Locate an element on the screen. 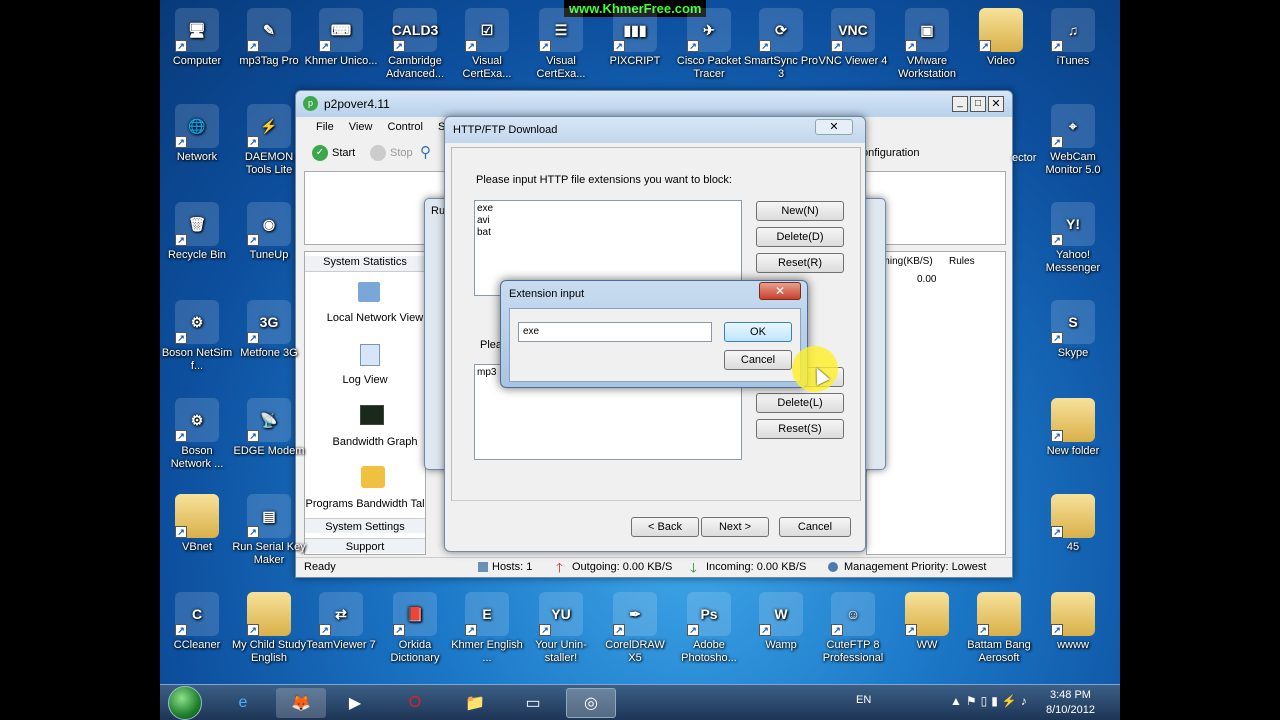 Image resolution: width=1280 pixels, height=720 pixels. sidebar-system-settings: System Settings is located at coordinates (365, 525).